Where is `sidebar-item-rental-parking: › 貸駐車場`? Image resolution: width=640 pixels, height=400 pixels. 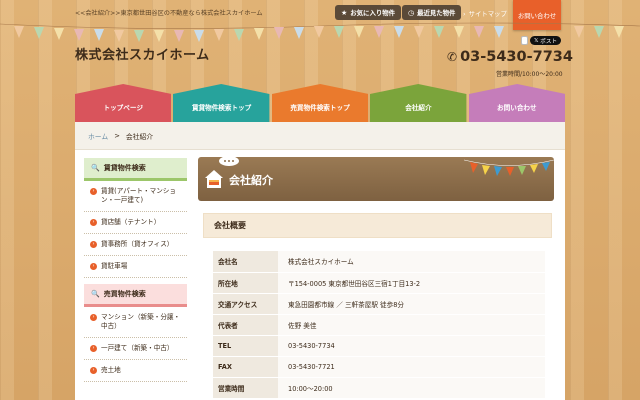
sidebar-item-rental-parking: › 貸駐車場 is located at coordinates (135, 267).